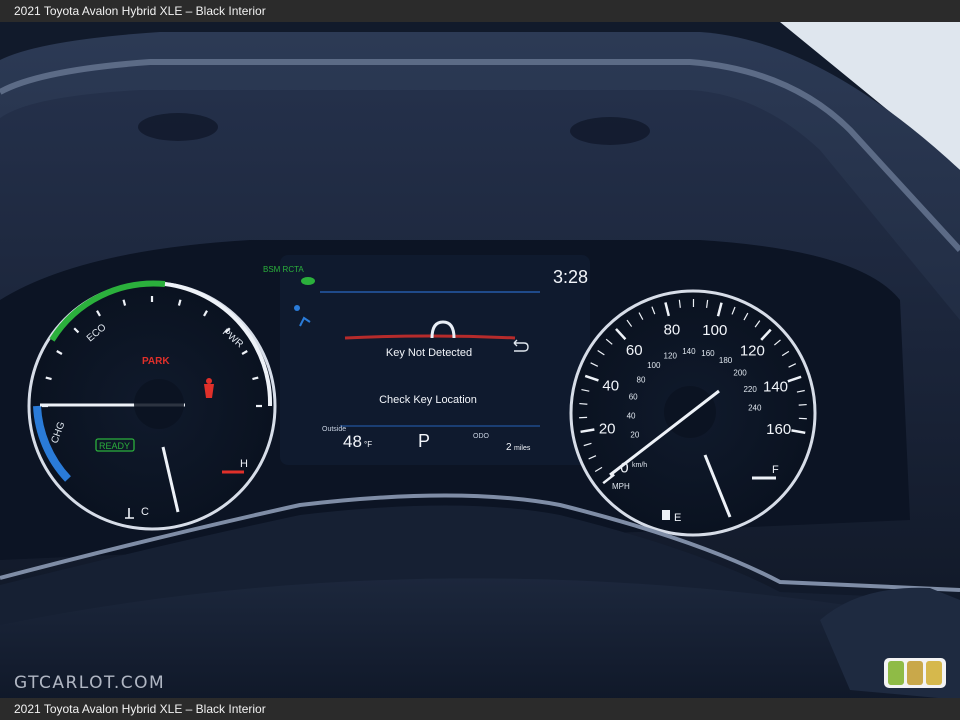  What do you see at coordinates (677, 518) in the screenshot?
I see `fuel-empty-label: E` at bounding box center [677, 518].